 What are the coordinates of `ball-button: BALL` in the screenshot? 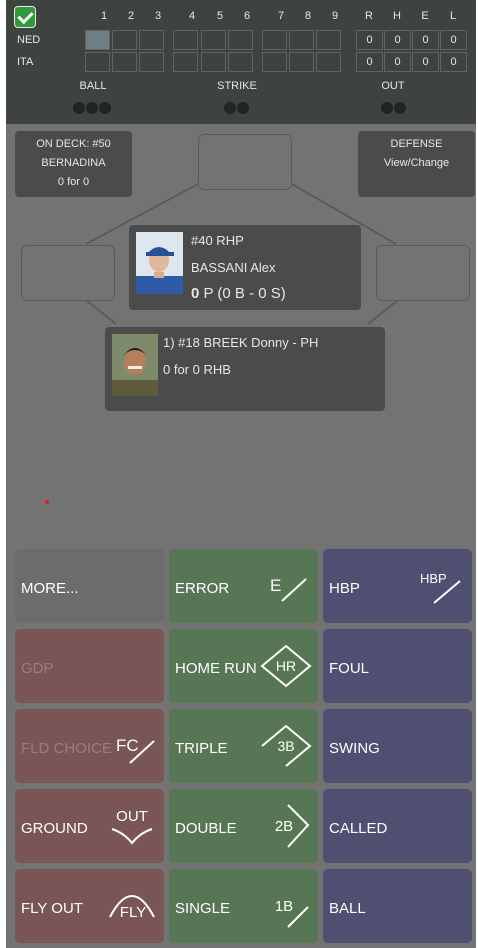 It's located at (397, 906).